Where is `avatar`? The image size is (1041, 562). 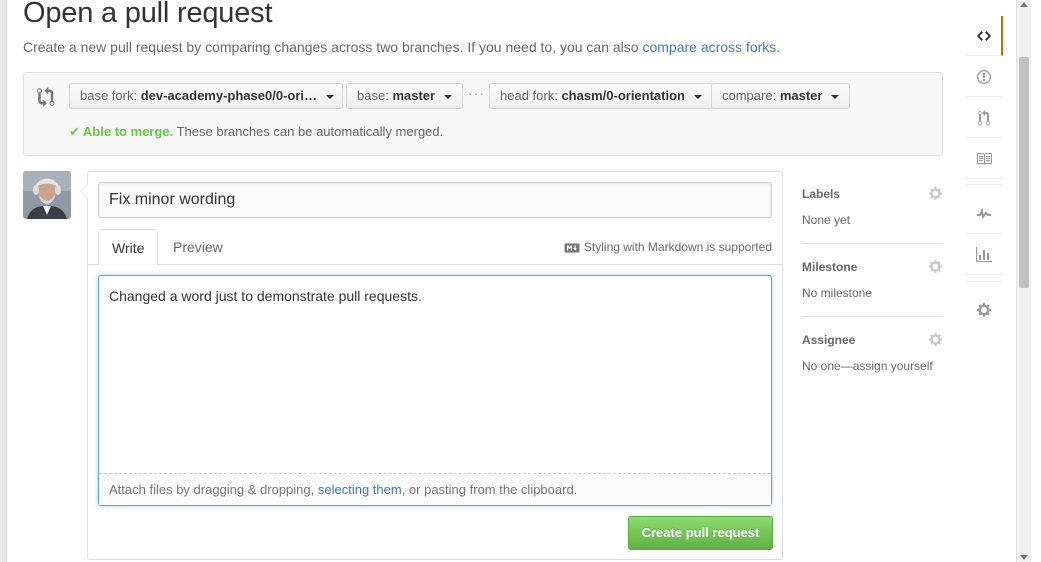 avatar is located at coordinates (47, 195).